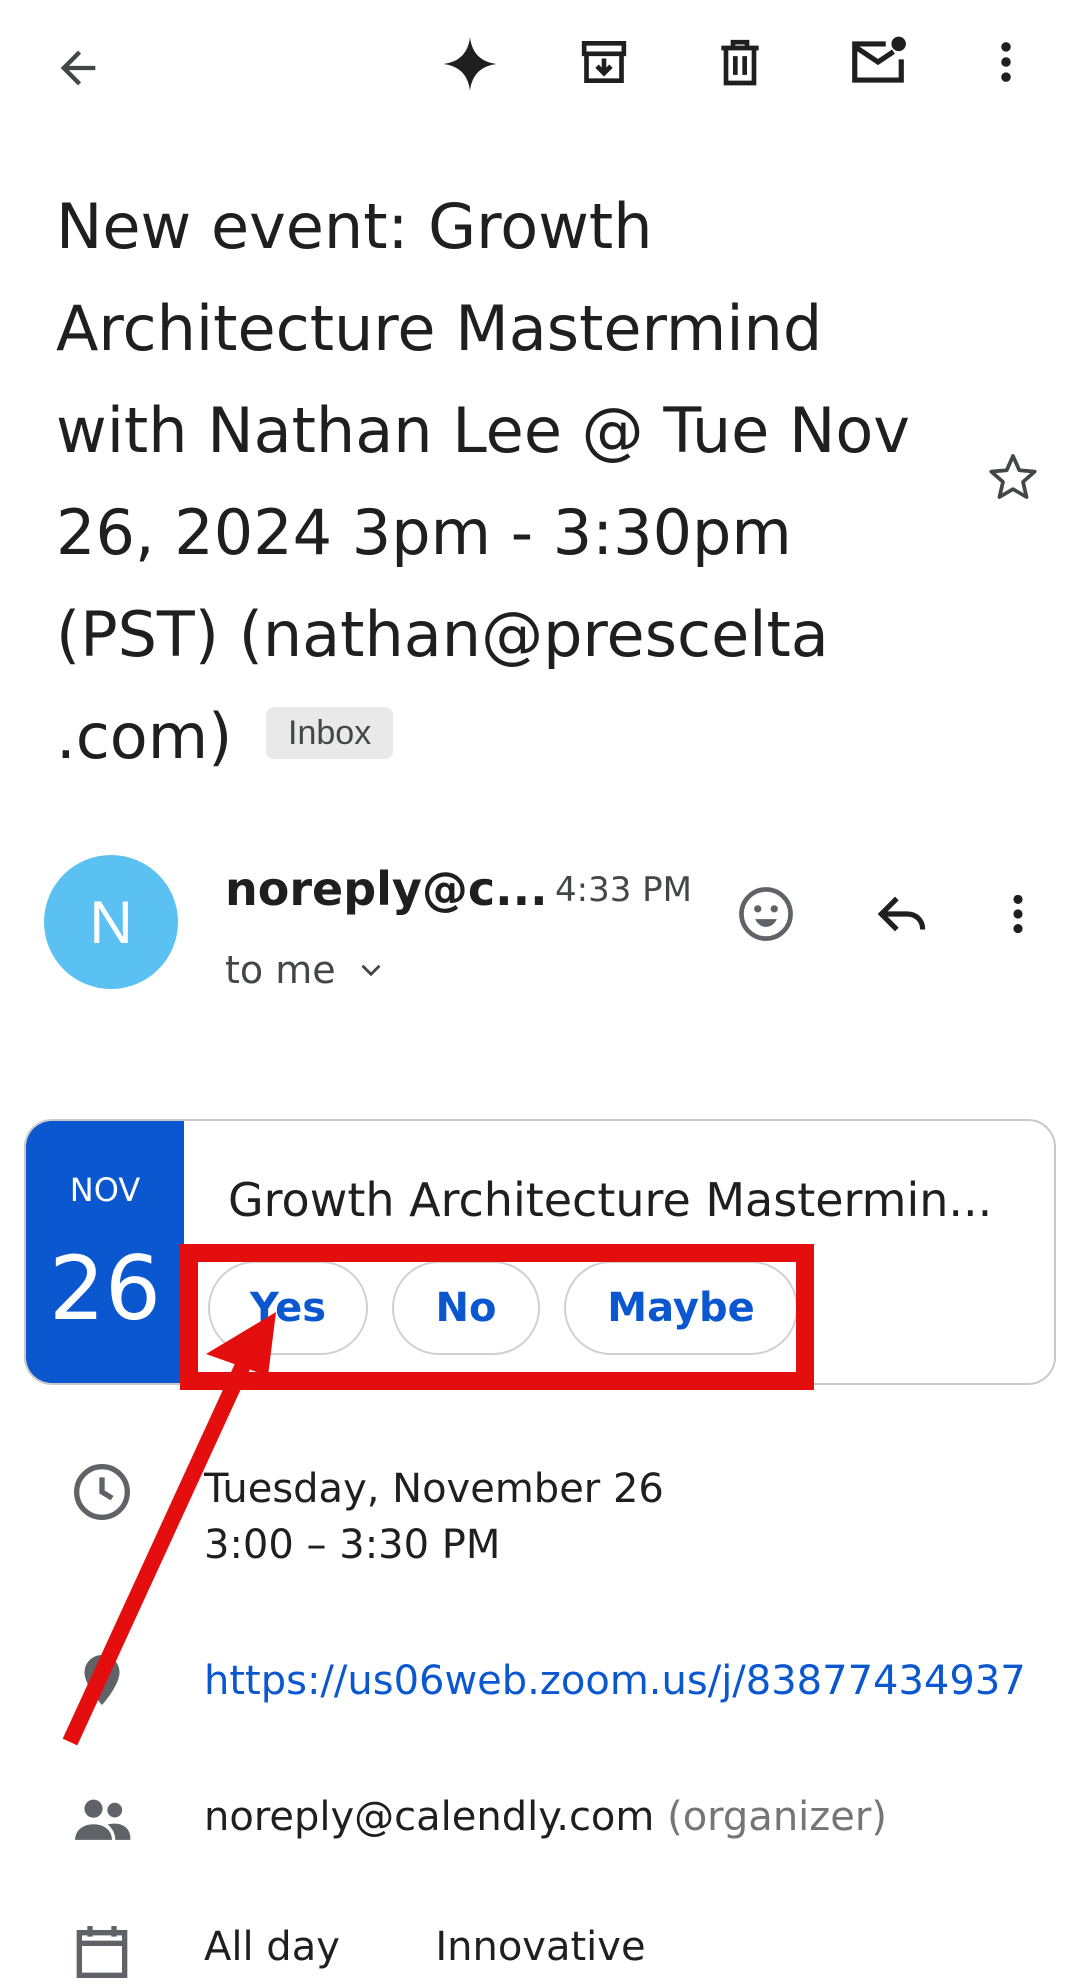 This screenshot has width=1080, height=1986. I want to click on annotation-highlight-box, so click(497, 1317).